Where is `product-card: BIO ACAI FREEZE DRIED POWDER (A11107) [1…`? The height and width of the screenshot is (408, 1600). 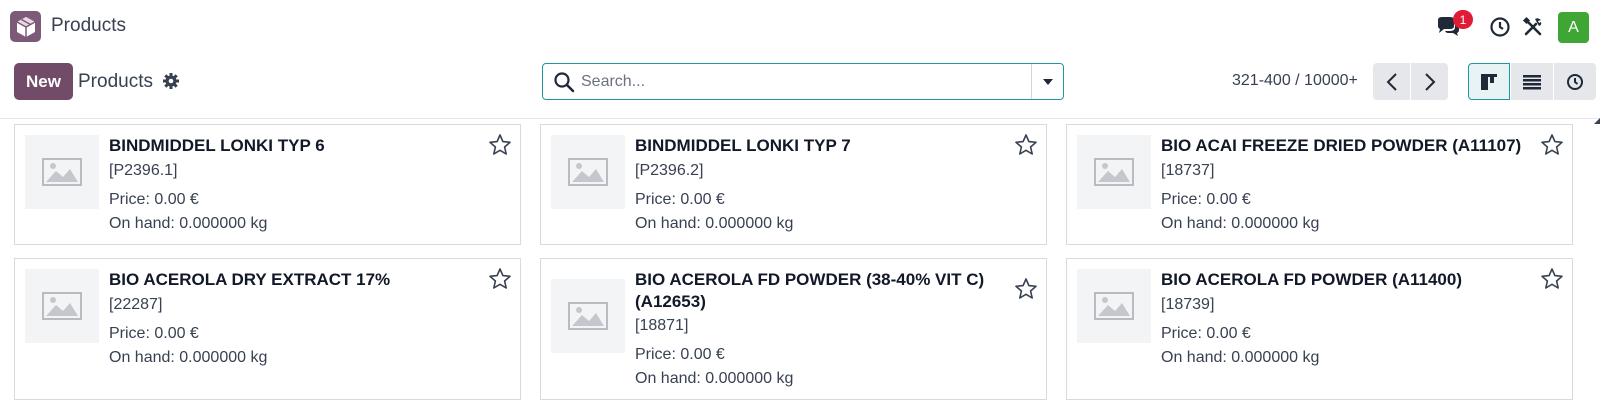 product-card: BIO ACAI FREEZE DRIED POWDER (A11107) [1… is located at coordinates (1319, 184).